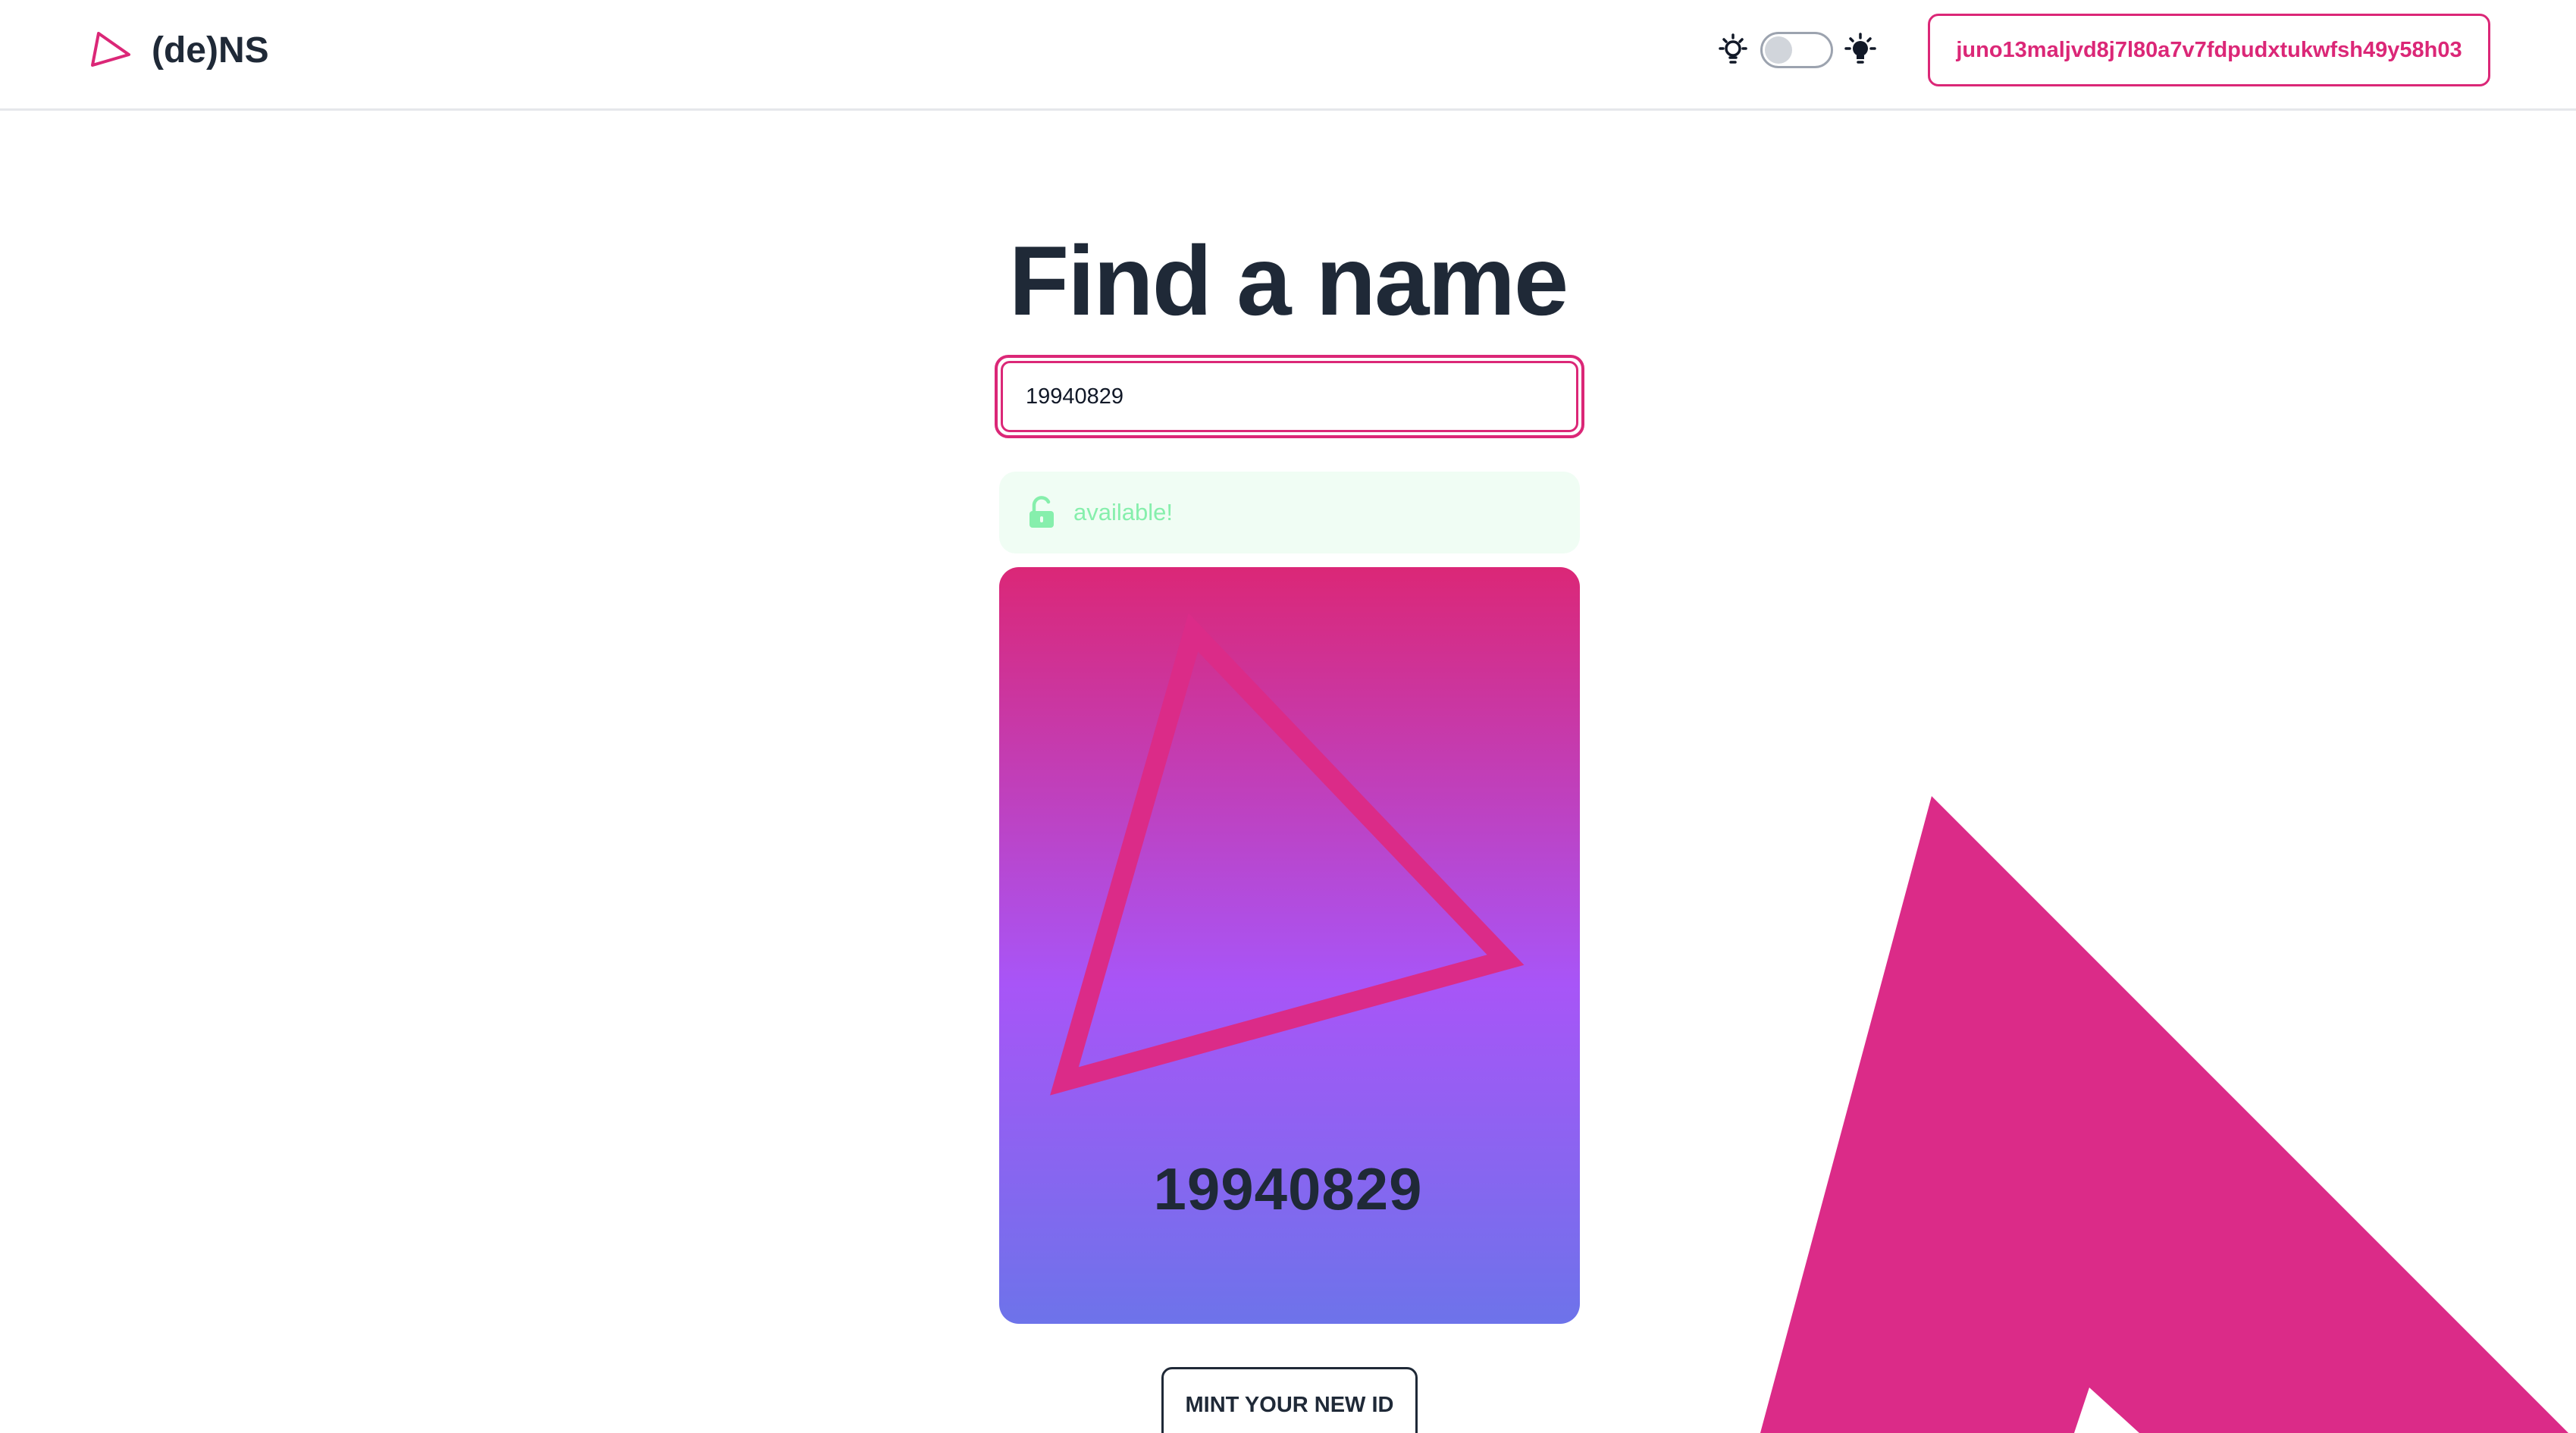 This screenshot has width=2576, height=1433. Describe the element at coordinates (110, 49) in the screenshot. I see `triangle-logo-icon` at that location.